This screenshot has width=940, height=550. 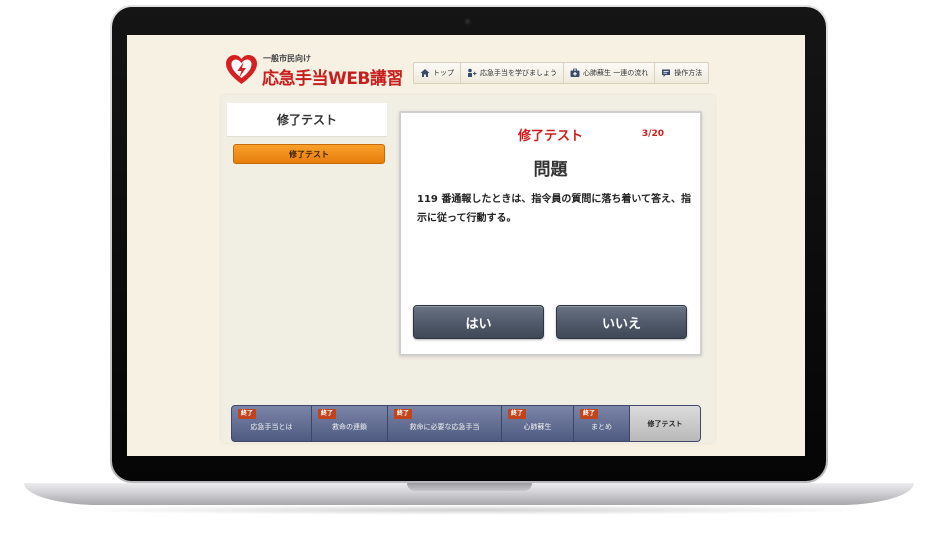 What do you see at coordinates (518, 73) in the screenshot?
I see `nav-label: 応急手当を学びましょう` at bounding box center [518, 73].